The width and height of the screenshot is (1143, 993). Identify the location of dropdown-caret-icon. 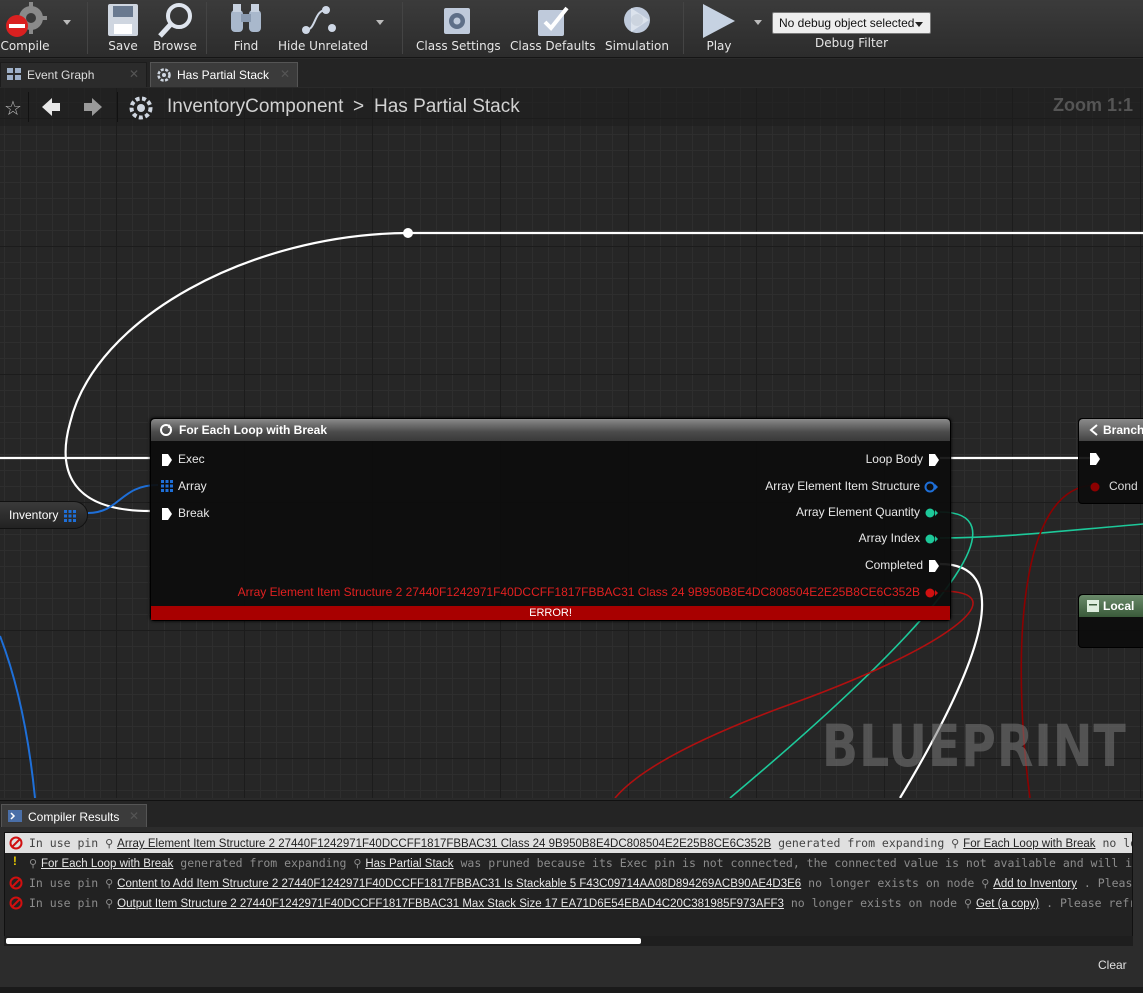
(919, 24).